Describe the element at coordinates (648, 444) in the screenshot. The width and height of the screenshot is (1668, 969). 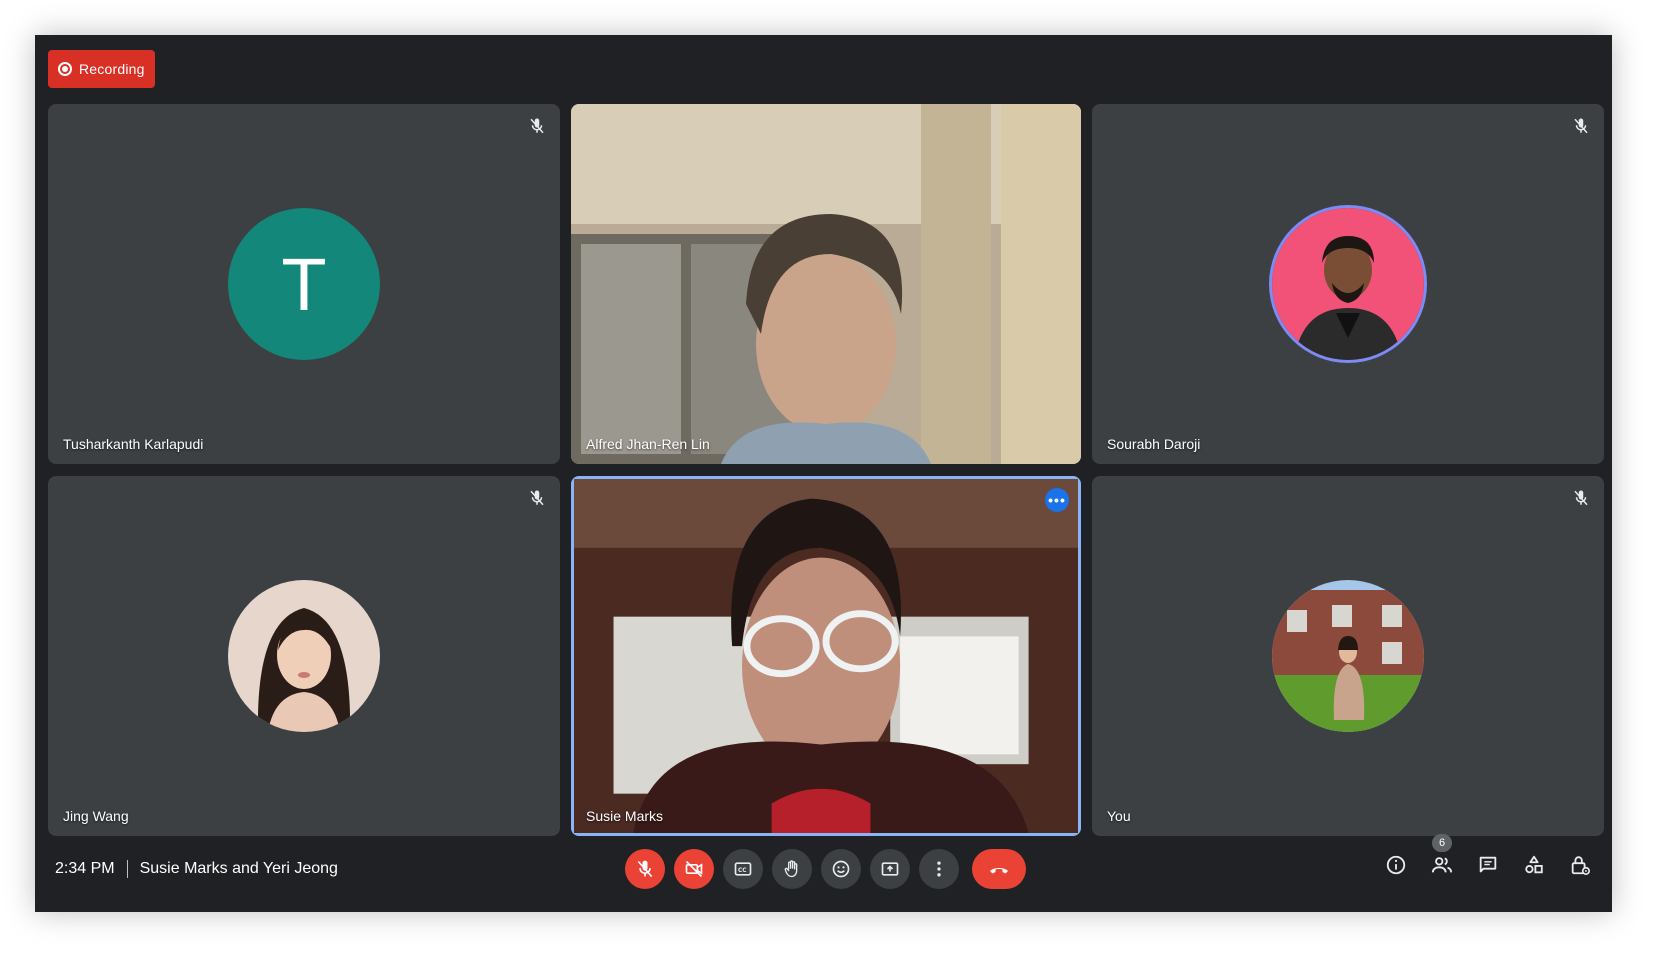
I see `participant-name: Alfred Jhan-Ren Lin` at that location.